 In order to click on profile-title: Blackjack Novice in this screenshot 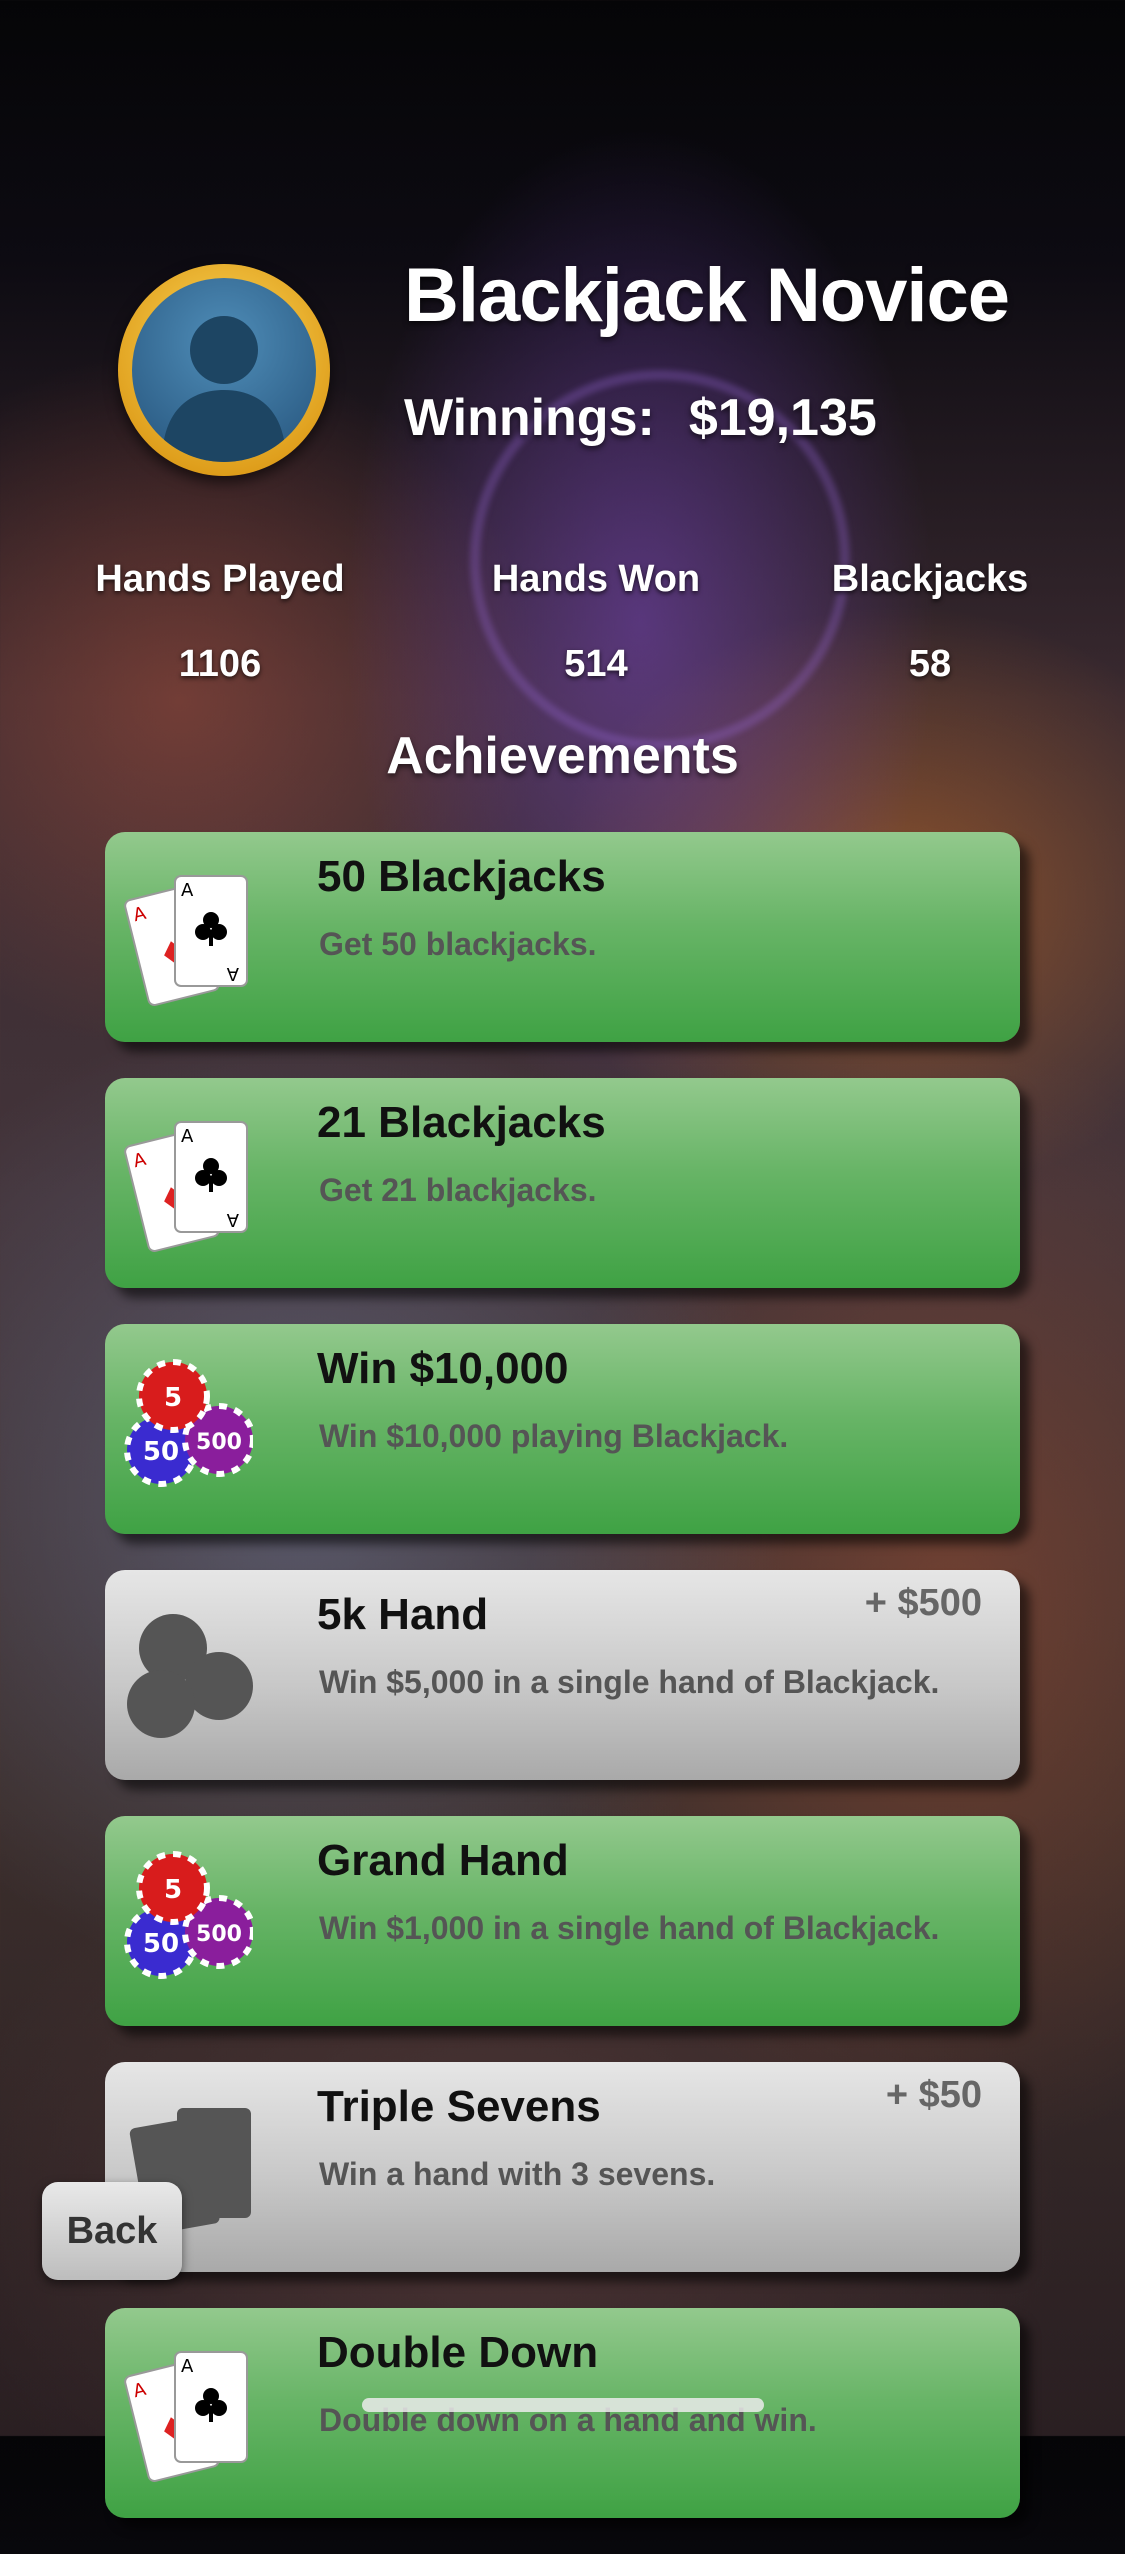, I will do `click(707, 295)`.